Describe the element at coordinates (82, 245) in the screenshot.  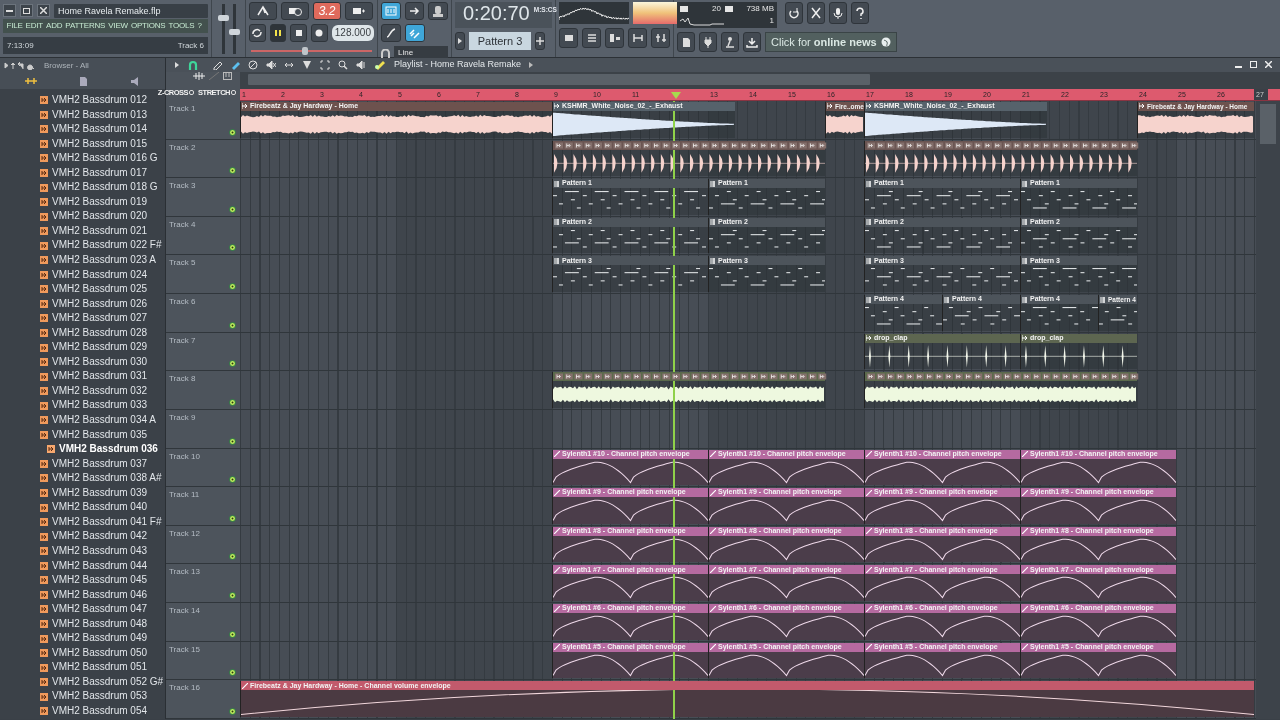
I see `browser-item: VMH2 Bassdrum 022 F#` at that location.